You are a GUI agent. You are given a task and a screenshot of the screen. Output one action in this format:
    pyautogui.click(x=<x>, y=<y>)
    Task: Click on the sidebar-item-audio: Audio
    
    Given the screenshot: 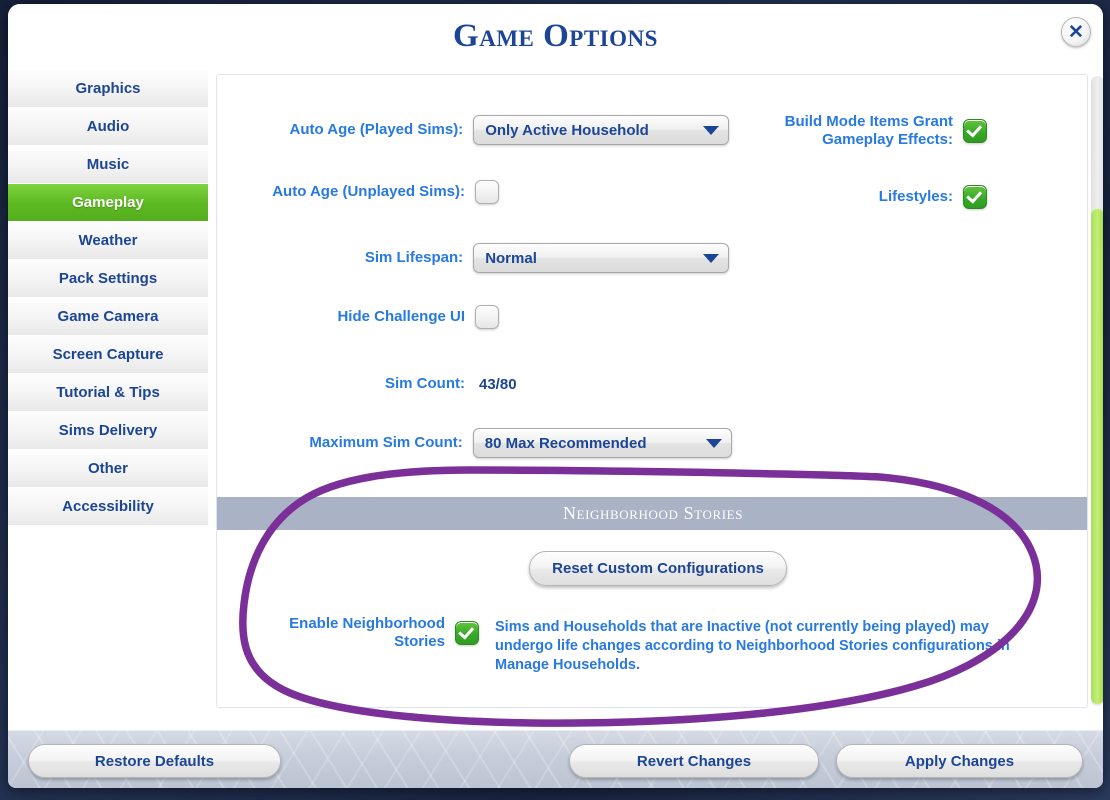 What is the action you would take?
    pyautogui.click(x=108, y=127)
    